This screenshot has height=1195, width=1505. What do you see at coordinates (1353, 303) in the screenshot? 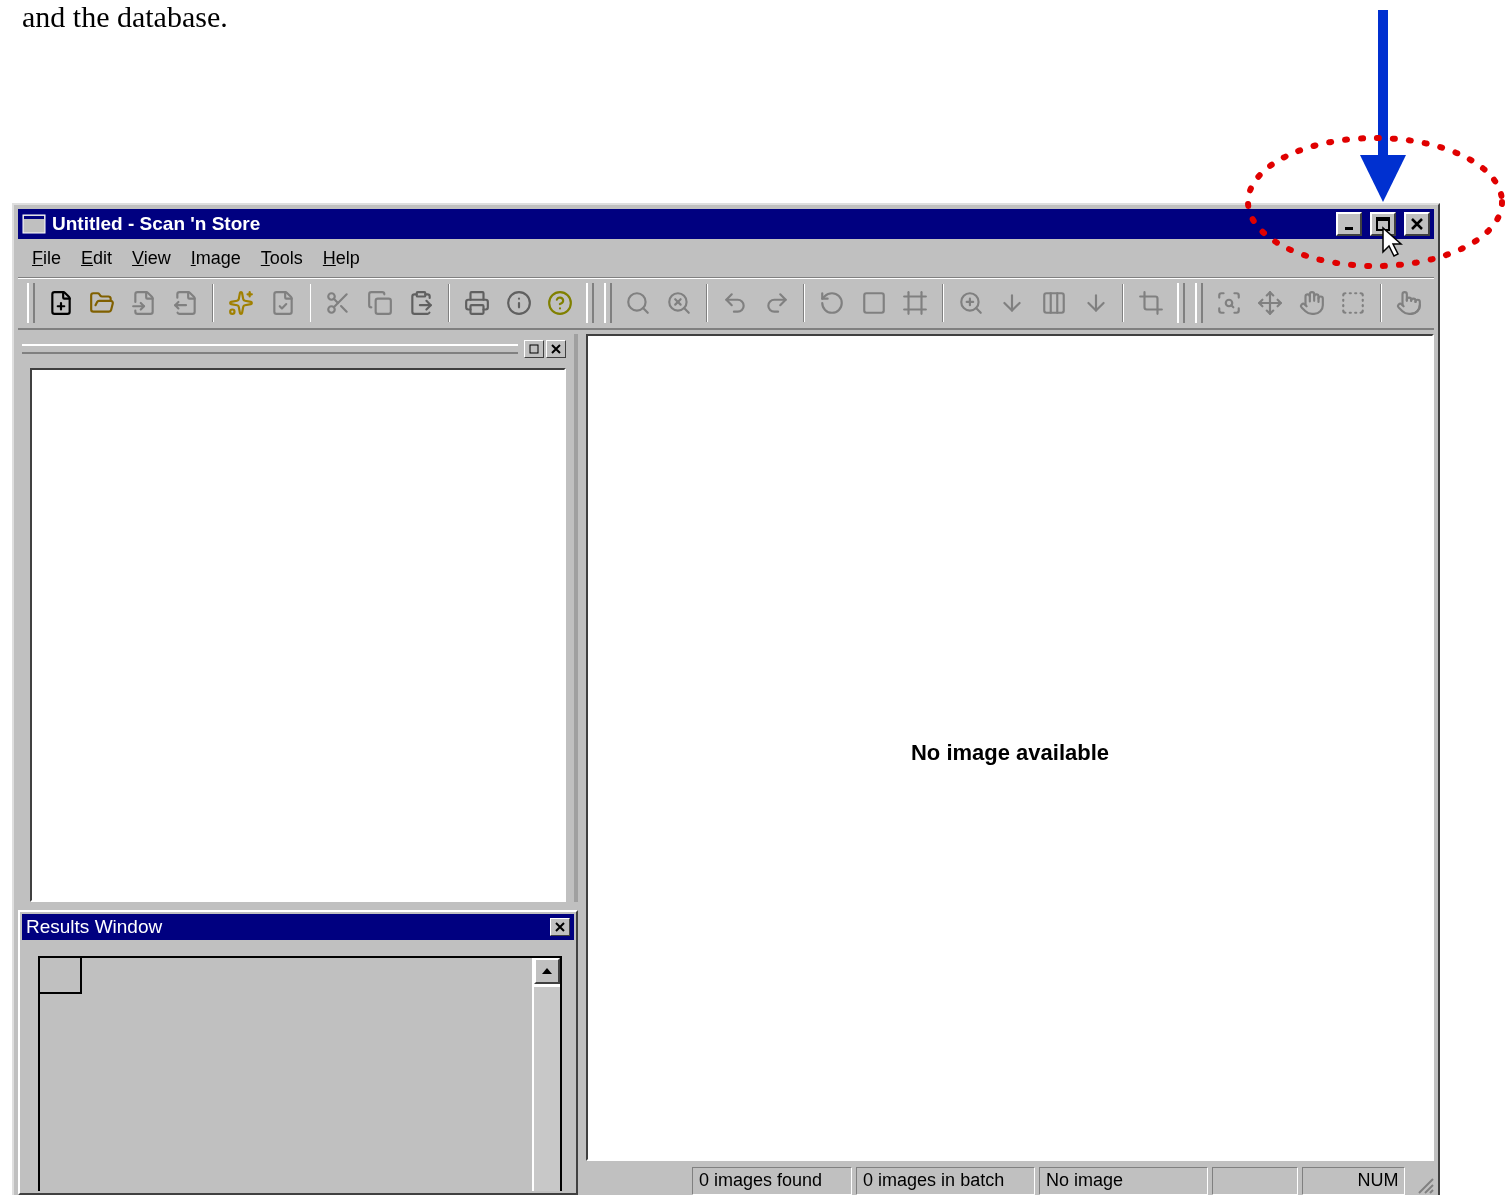
I see `selection-icon` at bounding box center [1353, 303].